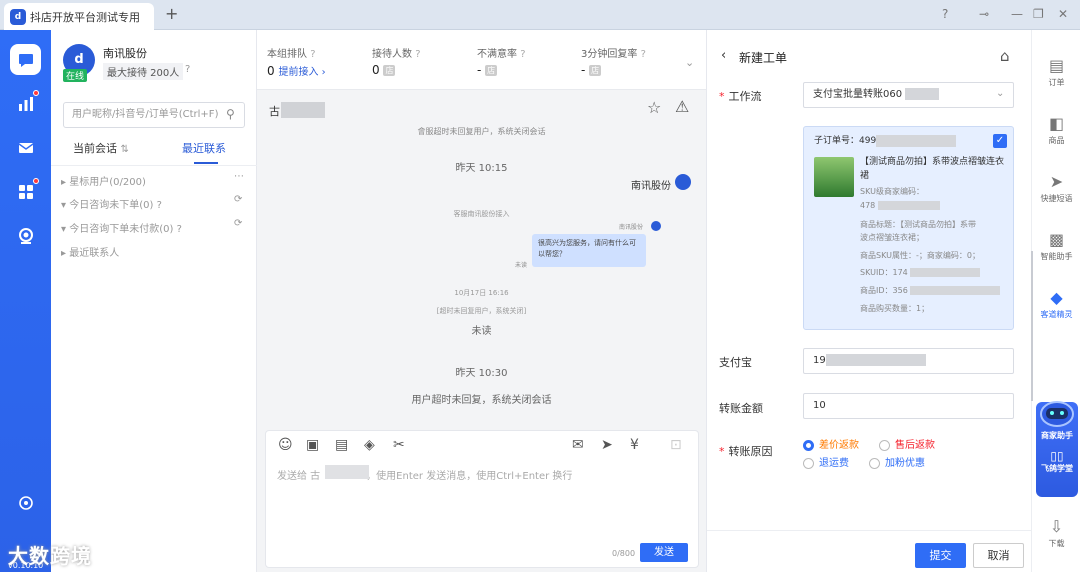  What do you see at coordinates (481, 131) in the screenshot?
I see `system-message: 會服超时未回复用户，系统关闭会话` at bounding box center [481, 131].